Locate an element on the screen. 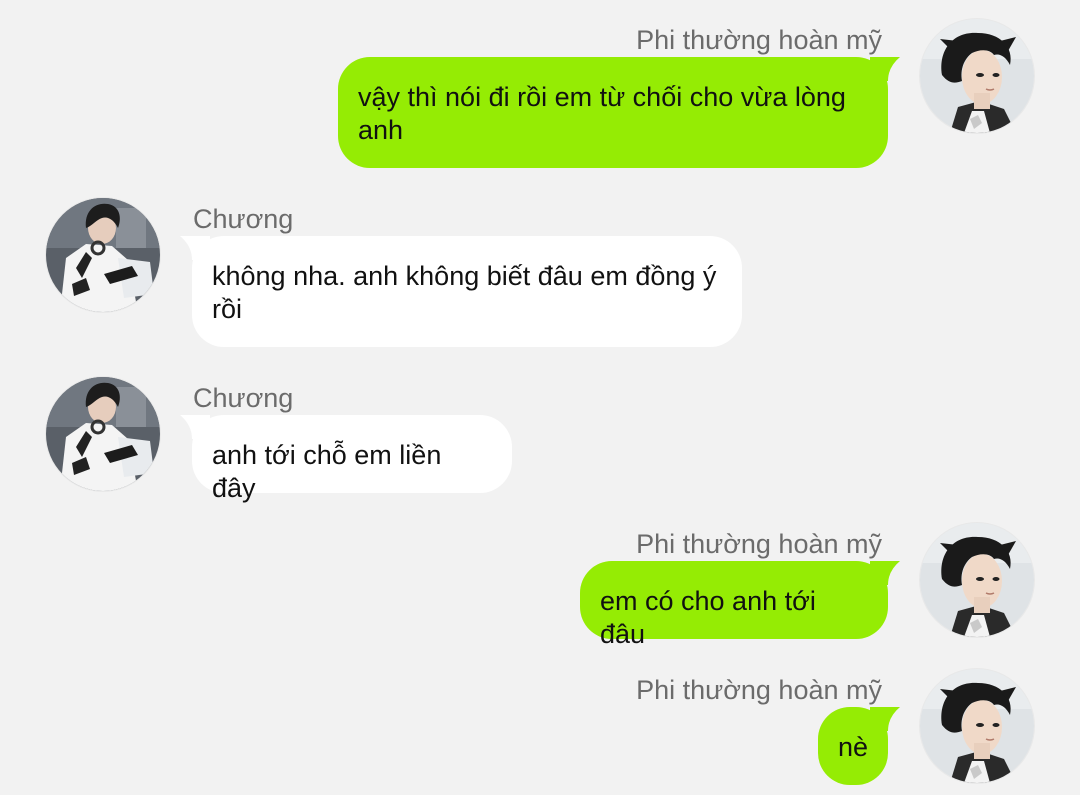  message-bubble: anh tới chỗ em liền đây is located at coordinates (352, 459).